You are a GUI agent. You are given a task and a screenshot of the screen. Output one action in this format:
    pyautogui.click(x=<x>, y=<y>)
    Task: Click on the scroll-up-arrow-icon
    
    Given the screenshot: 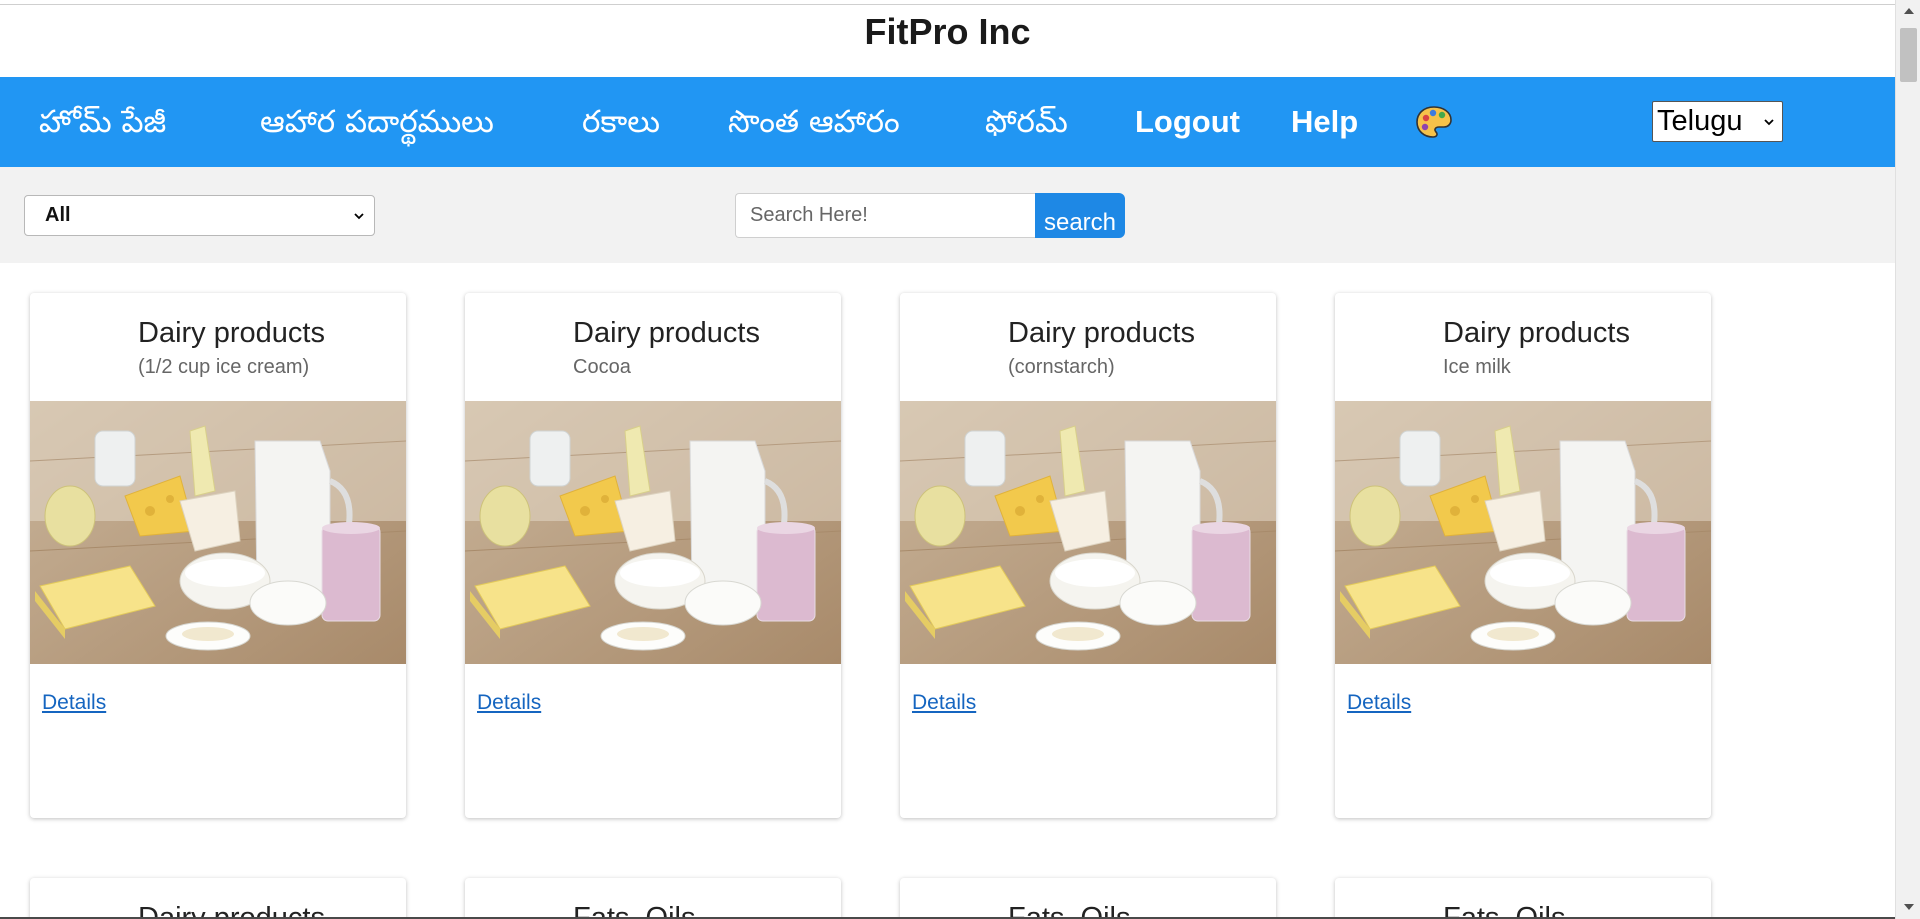 What is the action you would take?
    pyautogui.click(x=1909, y=11)
    